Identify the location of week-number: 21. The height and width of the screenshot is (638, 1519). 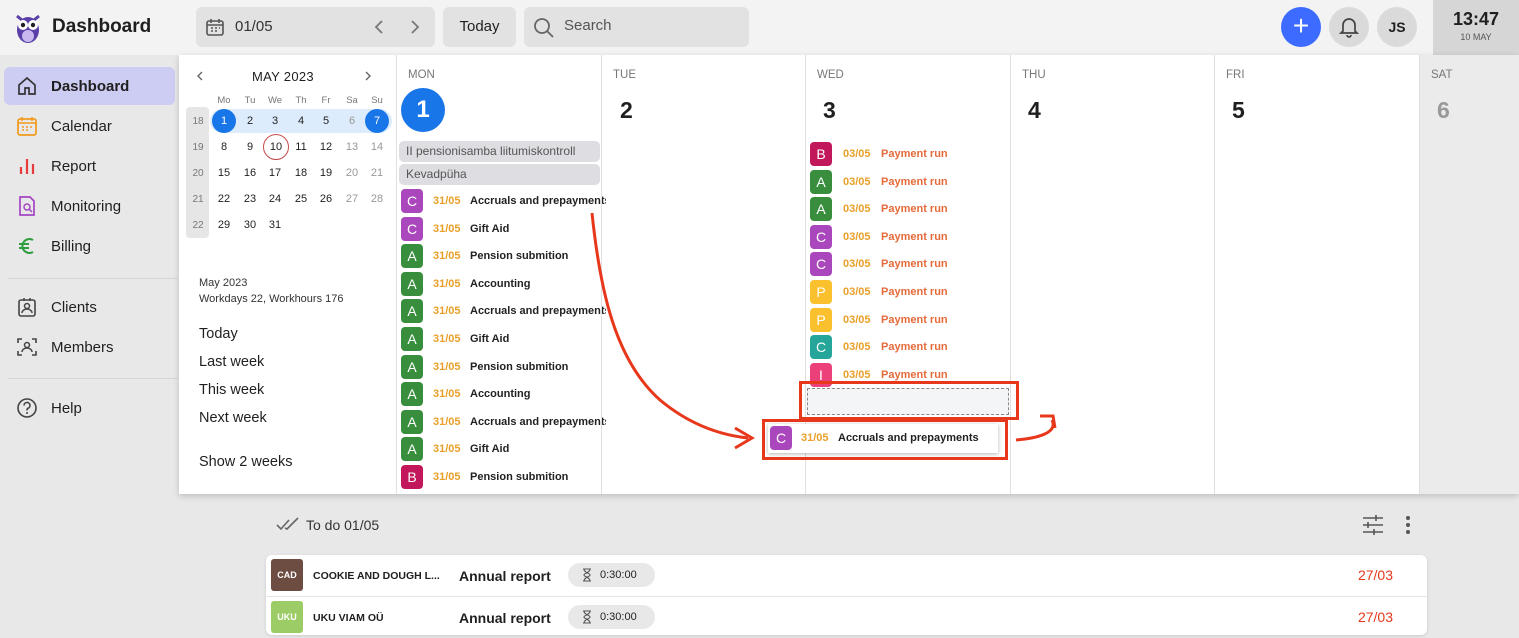
(198, 199).